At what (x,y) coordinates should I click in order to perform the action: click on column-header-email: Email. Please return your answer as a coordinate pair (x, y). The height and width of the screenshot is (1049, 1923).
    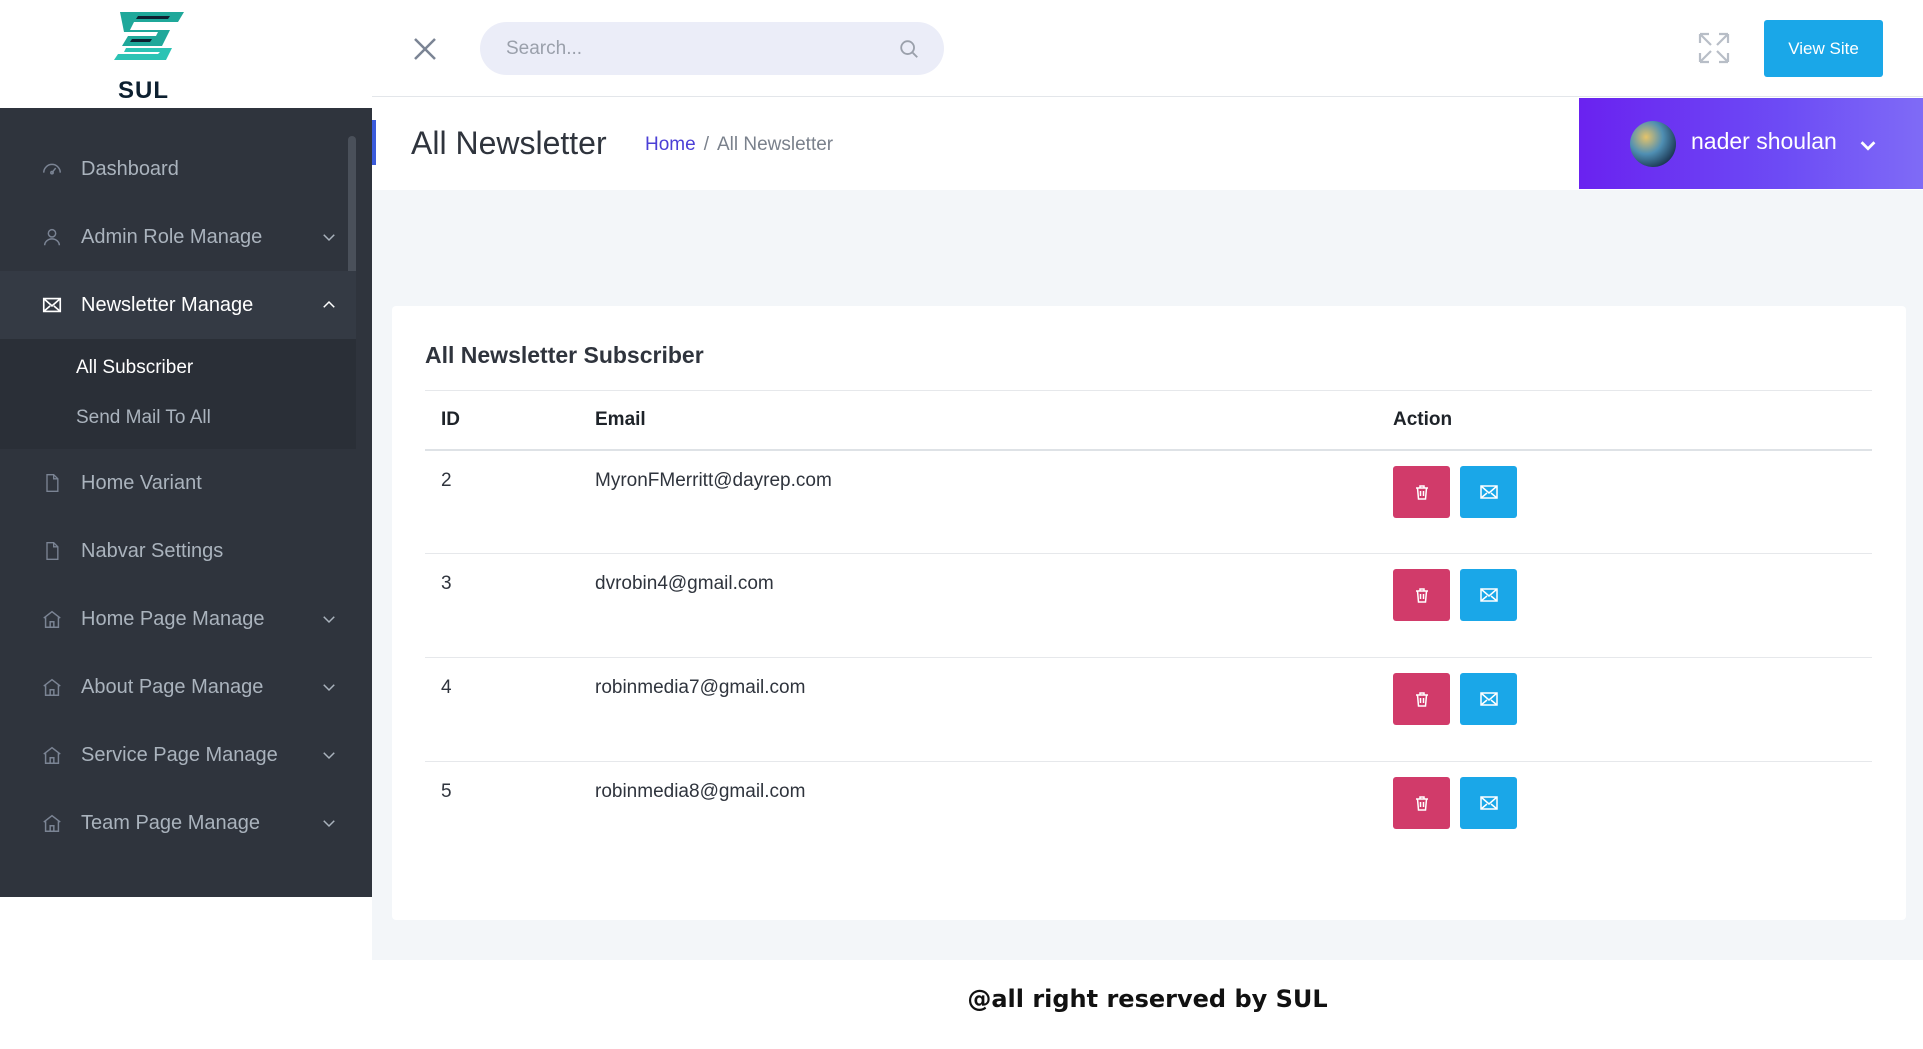
    Looking at the image, I should click on (978, 420).